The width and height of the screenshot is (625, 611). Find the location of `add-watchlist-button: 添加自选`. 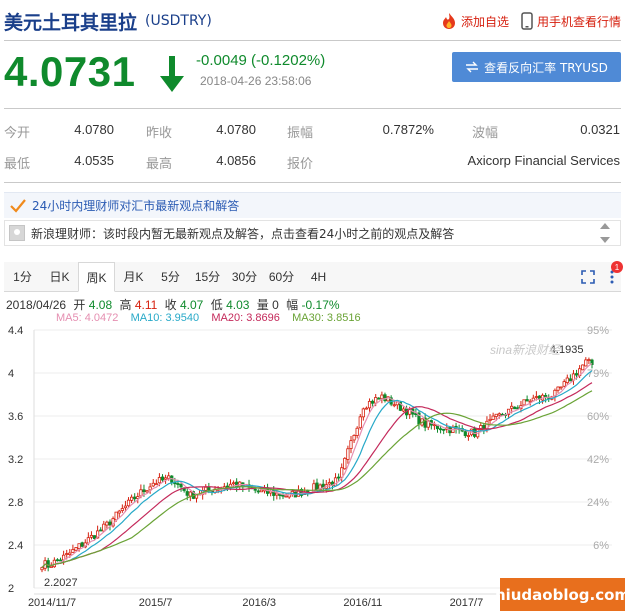

add-watchlist-button: 添加自选 is located at coordinates (475, 21).